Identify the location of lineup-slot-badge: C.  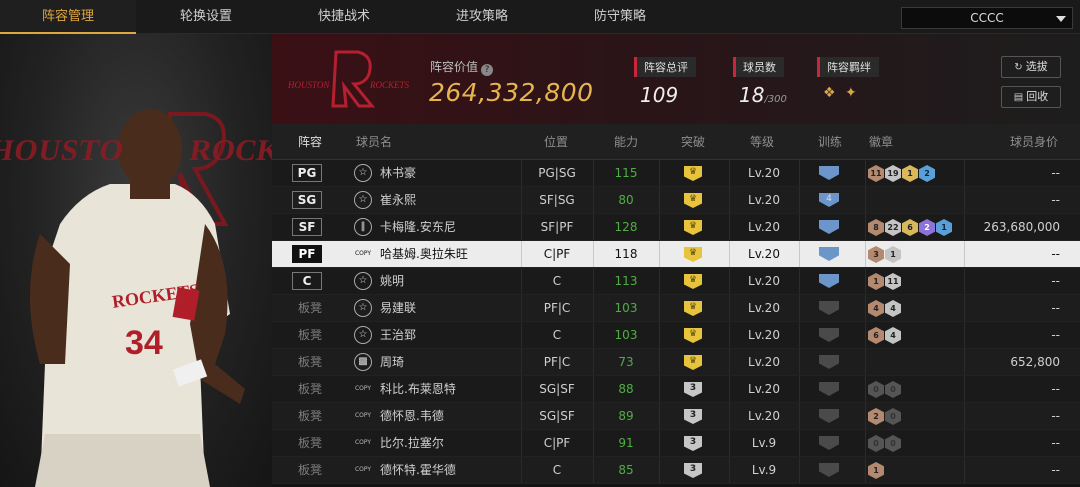
(307, 281).